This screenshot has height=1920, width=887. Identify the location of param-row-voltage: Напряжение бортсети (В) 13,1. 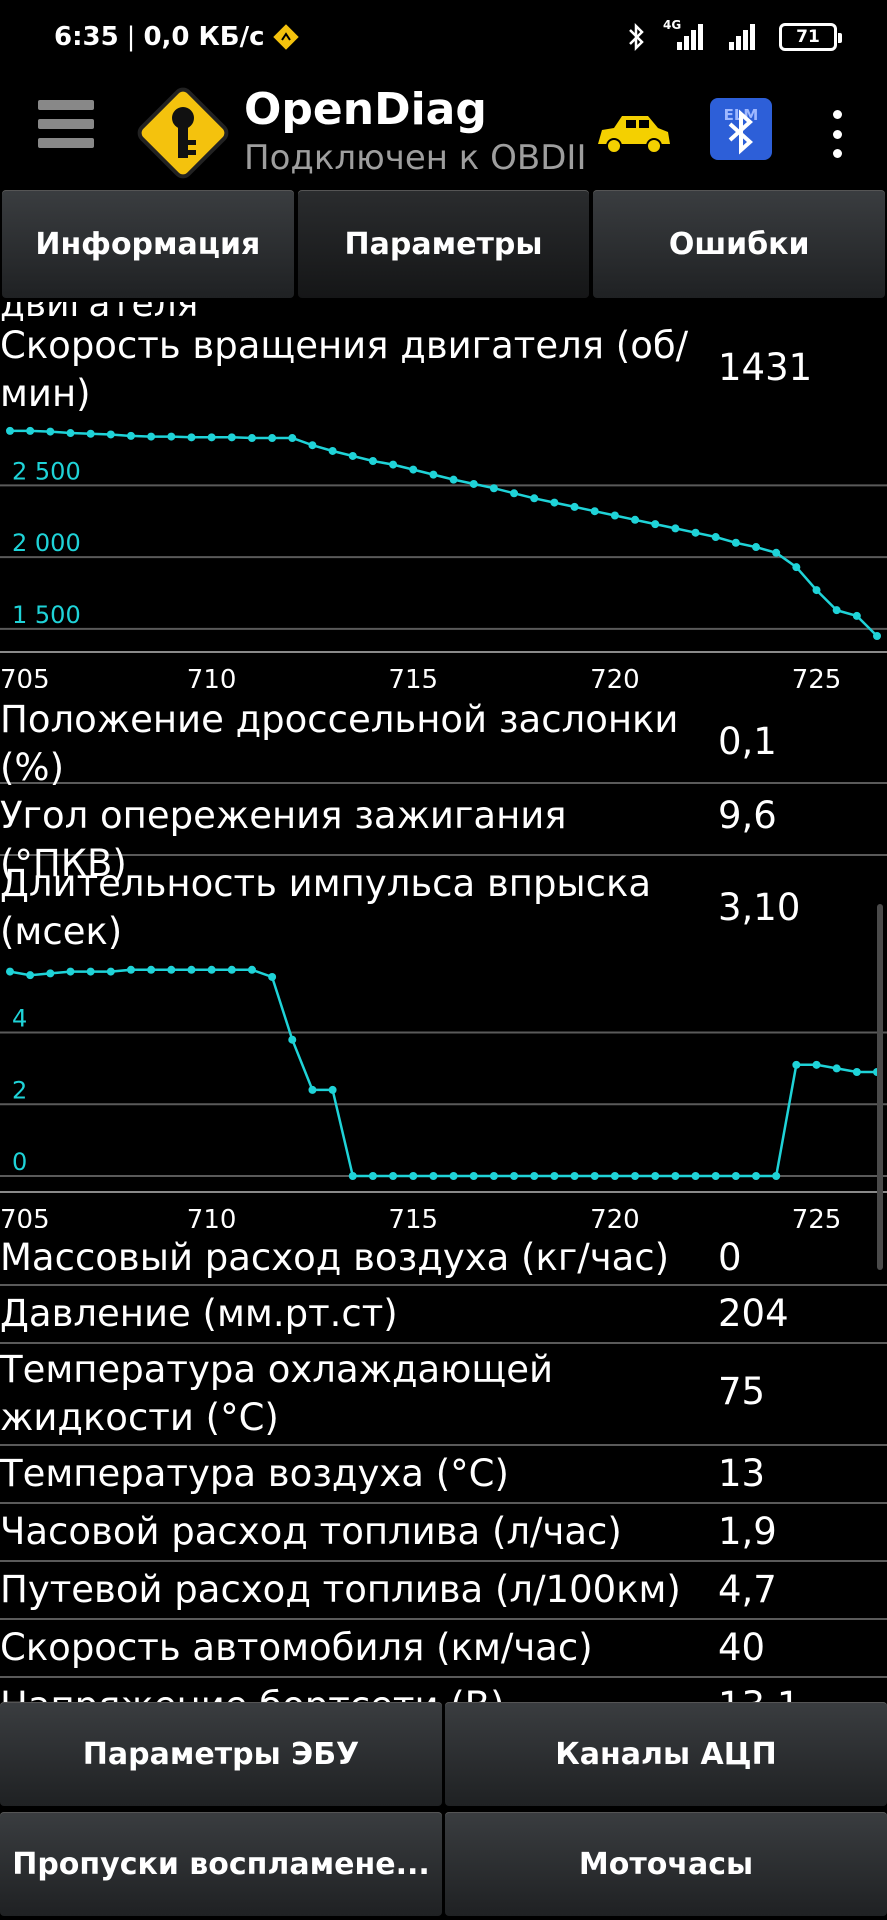
(443, 1690).